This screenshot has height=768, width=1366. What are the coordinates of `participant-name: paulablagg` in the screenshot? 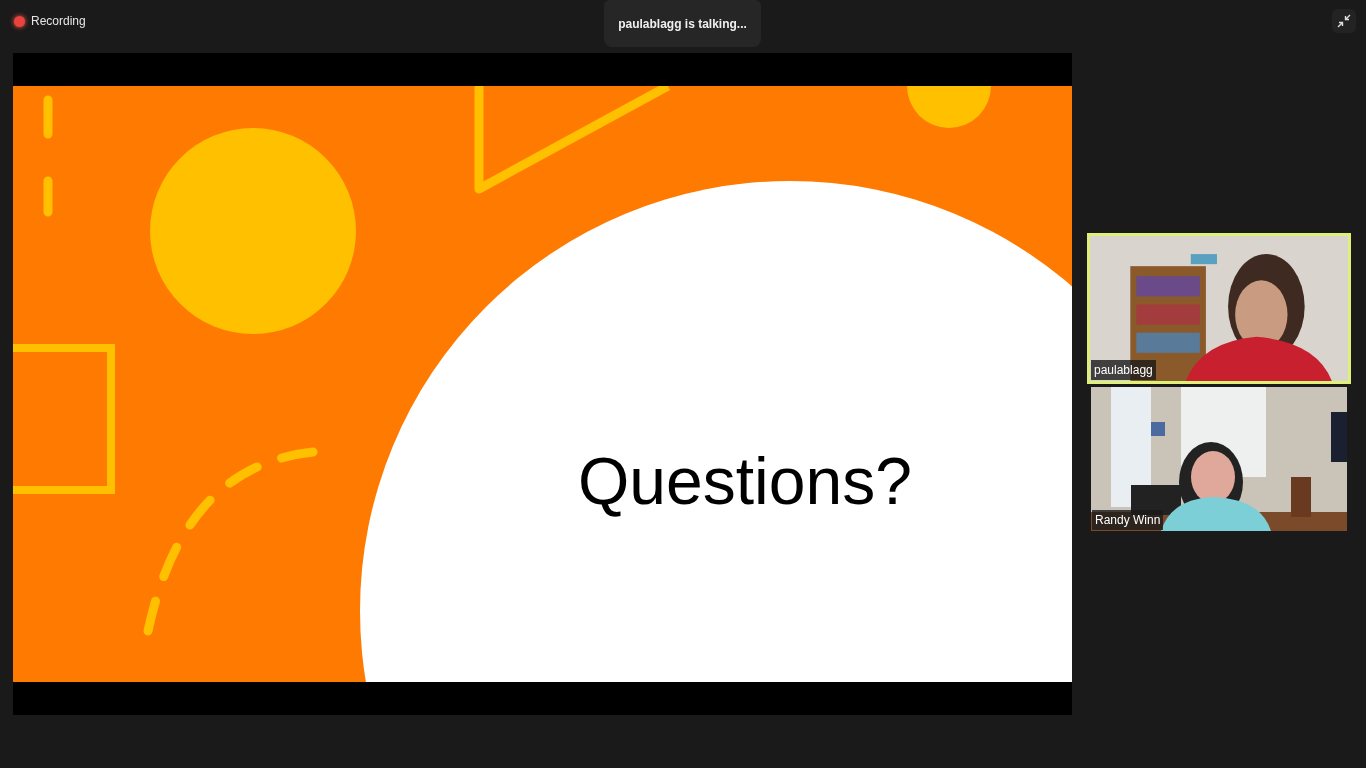 It's located at (1123, 370).